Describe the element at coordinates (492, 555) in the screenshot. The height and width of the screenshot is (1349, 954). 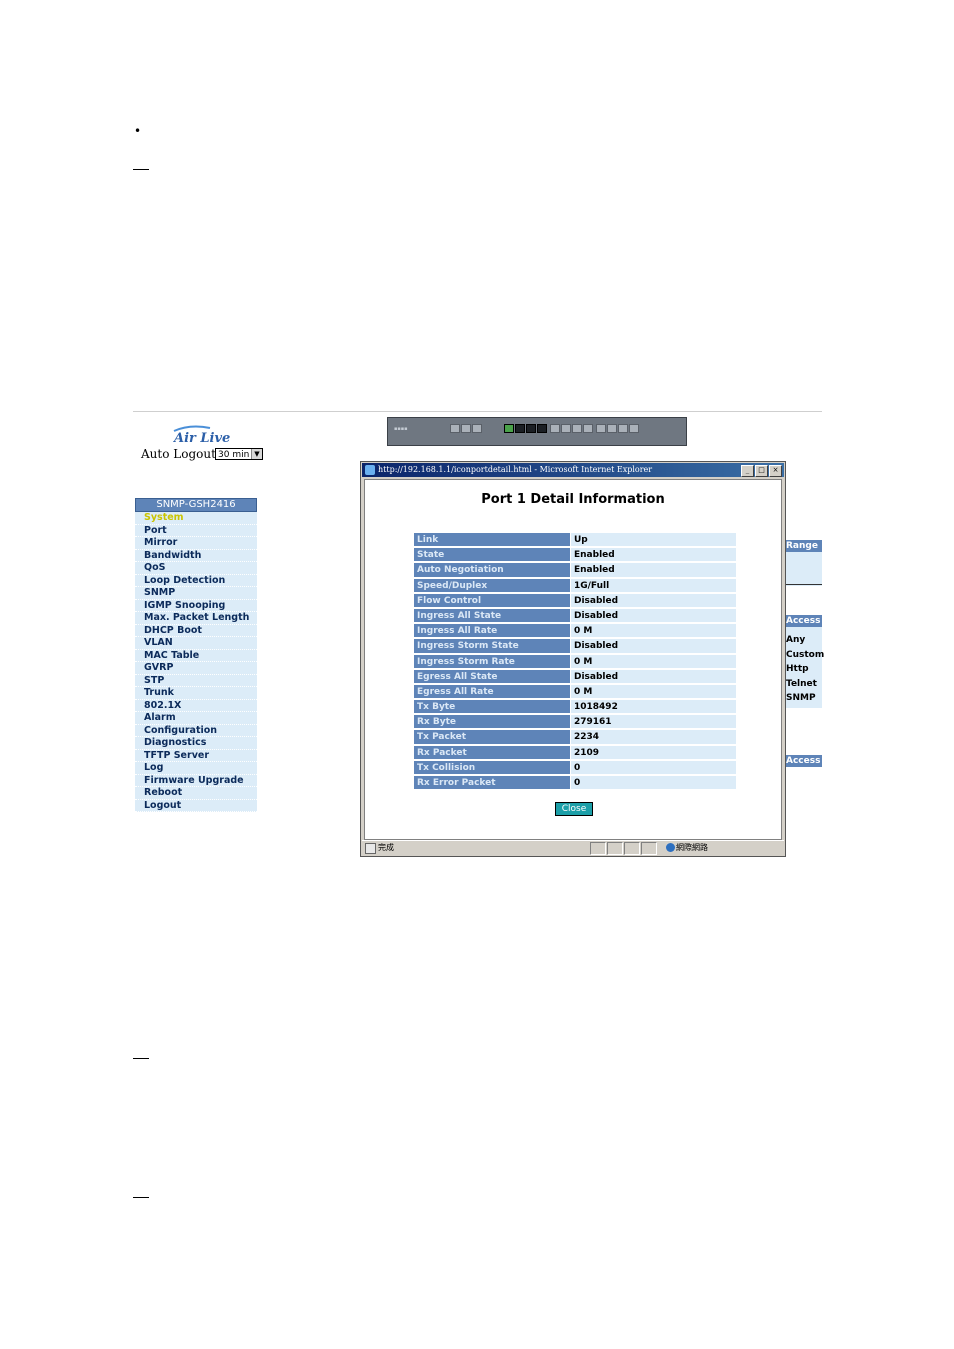
I see `row-label: State` at that location.